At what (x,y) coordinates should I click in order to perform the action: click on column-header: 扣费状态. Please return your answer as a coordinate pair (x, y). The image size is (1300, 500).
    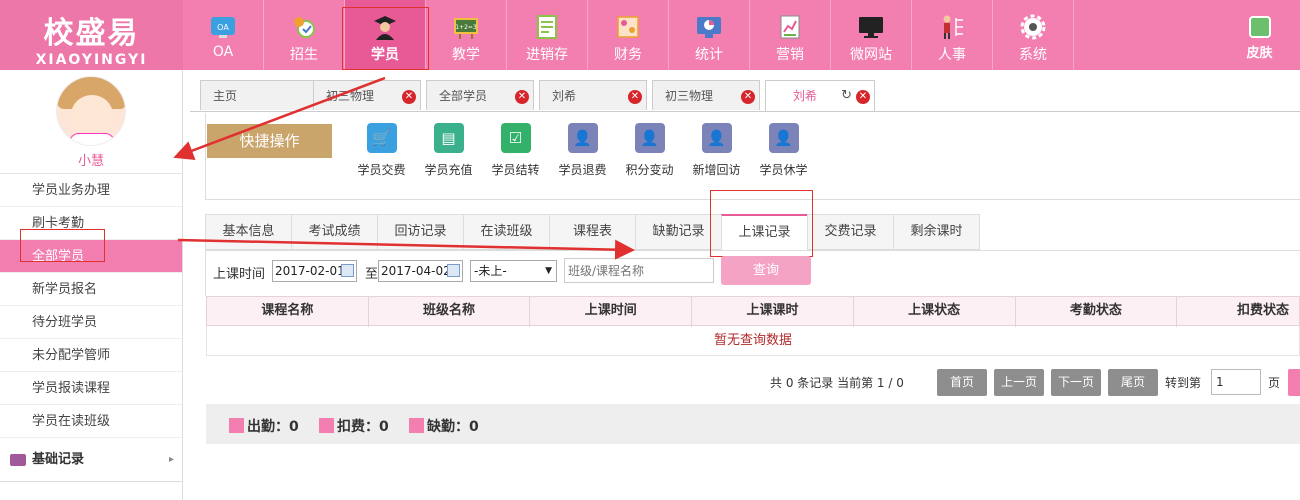
    Looking at the image, I should click on (1263, 310).